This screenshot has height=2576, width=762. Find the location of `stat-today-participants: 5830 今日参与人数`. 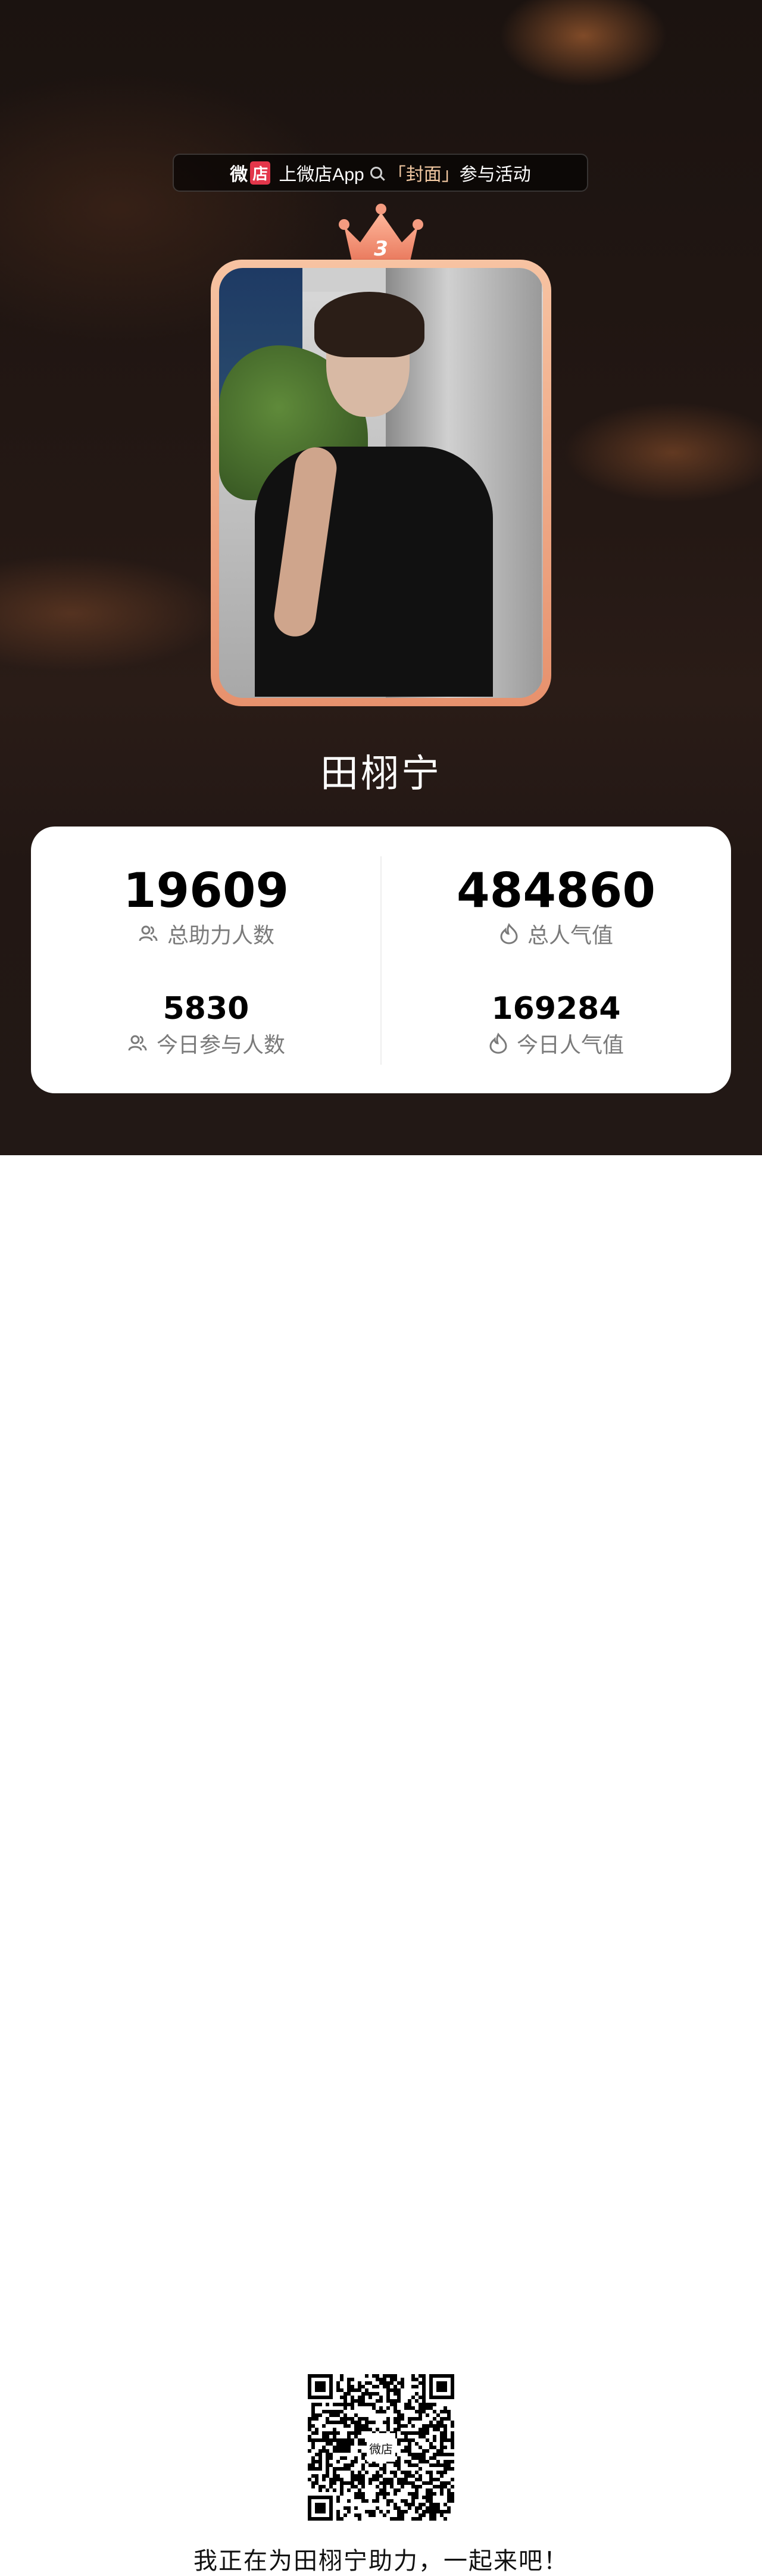

stat-today-participants: 5830 今日参与人数 is located at coordinates (206, 1024).